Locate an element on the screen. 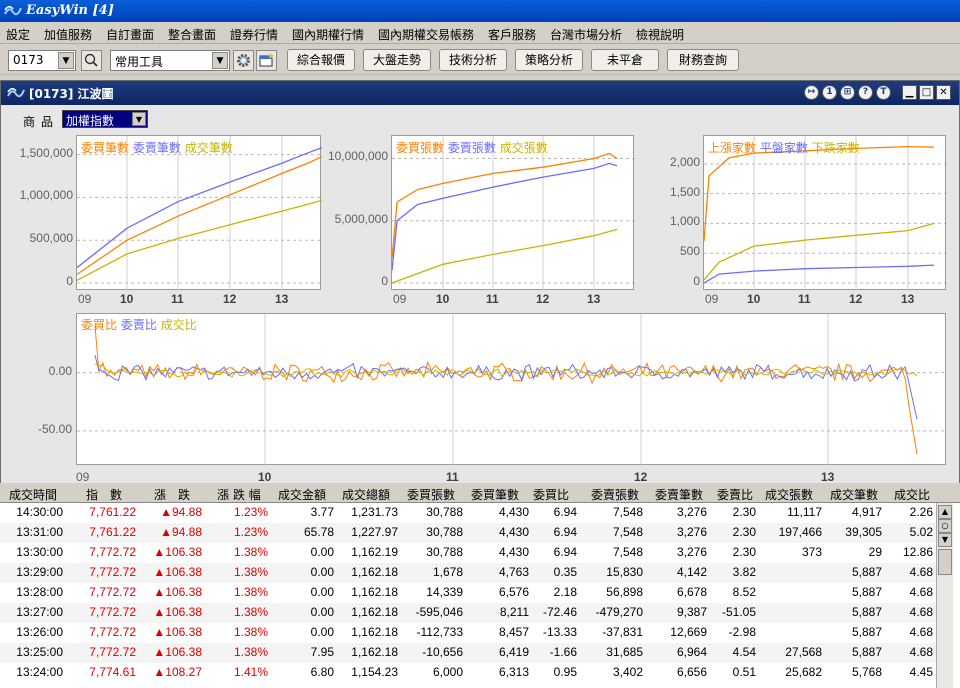 The width and height of the screenshot is (960, 688). scroll-up-icon: ▲ is located at coordinates (945, 512).